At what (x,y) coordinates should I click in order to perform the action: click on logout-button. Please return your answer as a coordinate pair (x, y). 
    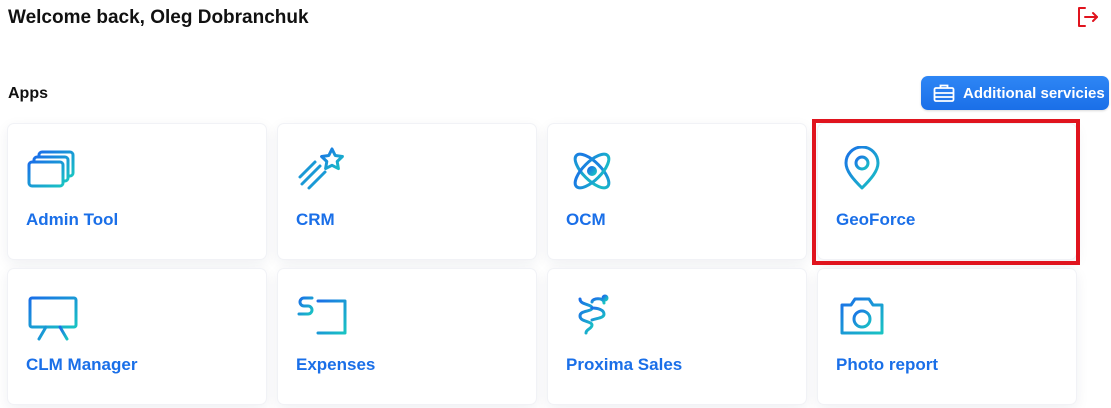
    Looking at the image, I should click on (1087, 17).